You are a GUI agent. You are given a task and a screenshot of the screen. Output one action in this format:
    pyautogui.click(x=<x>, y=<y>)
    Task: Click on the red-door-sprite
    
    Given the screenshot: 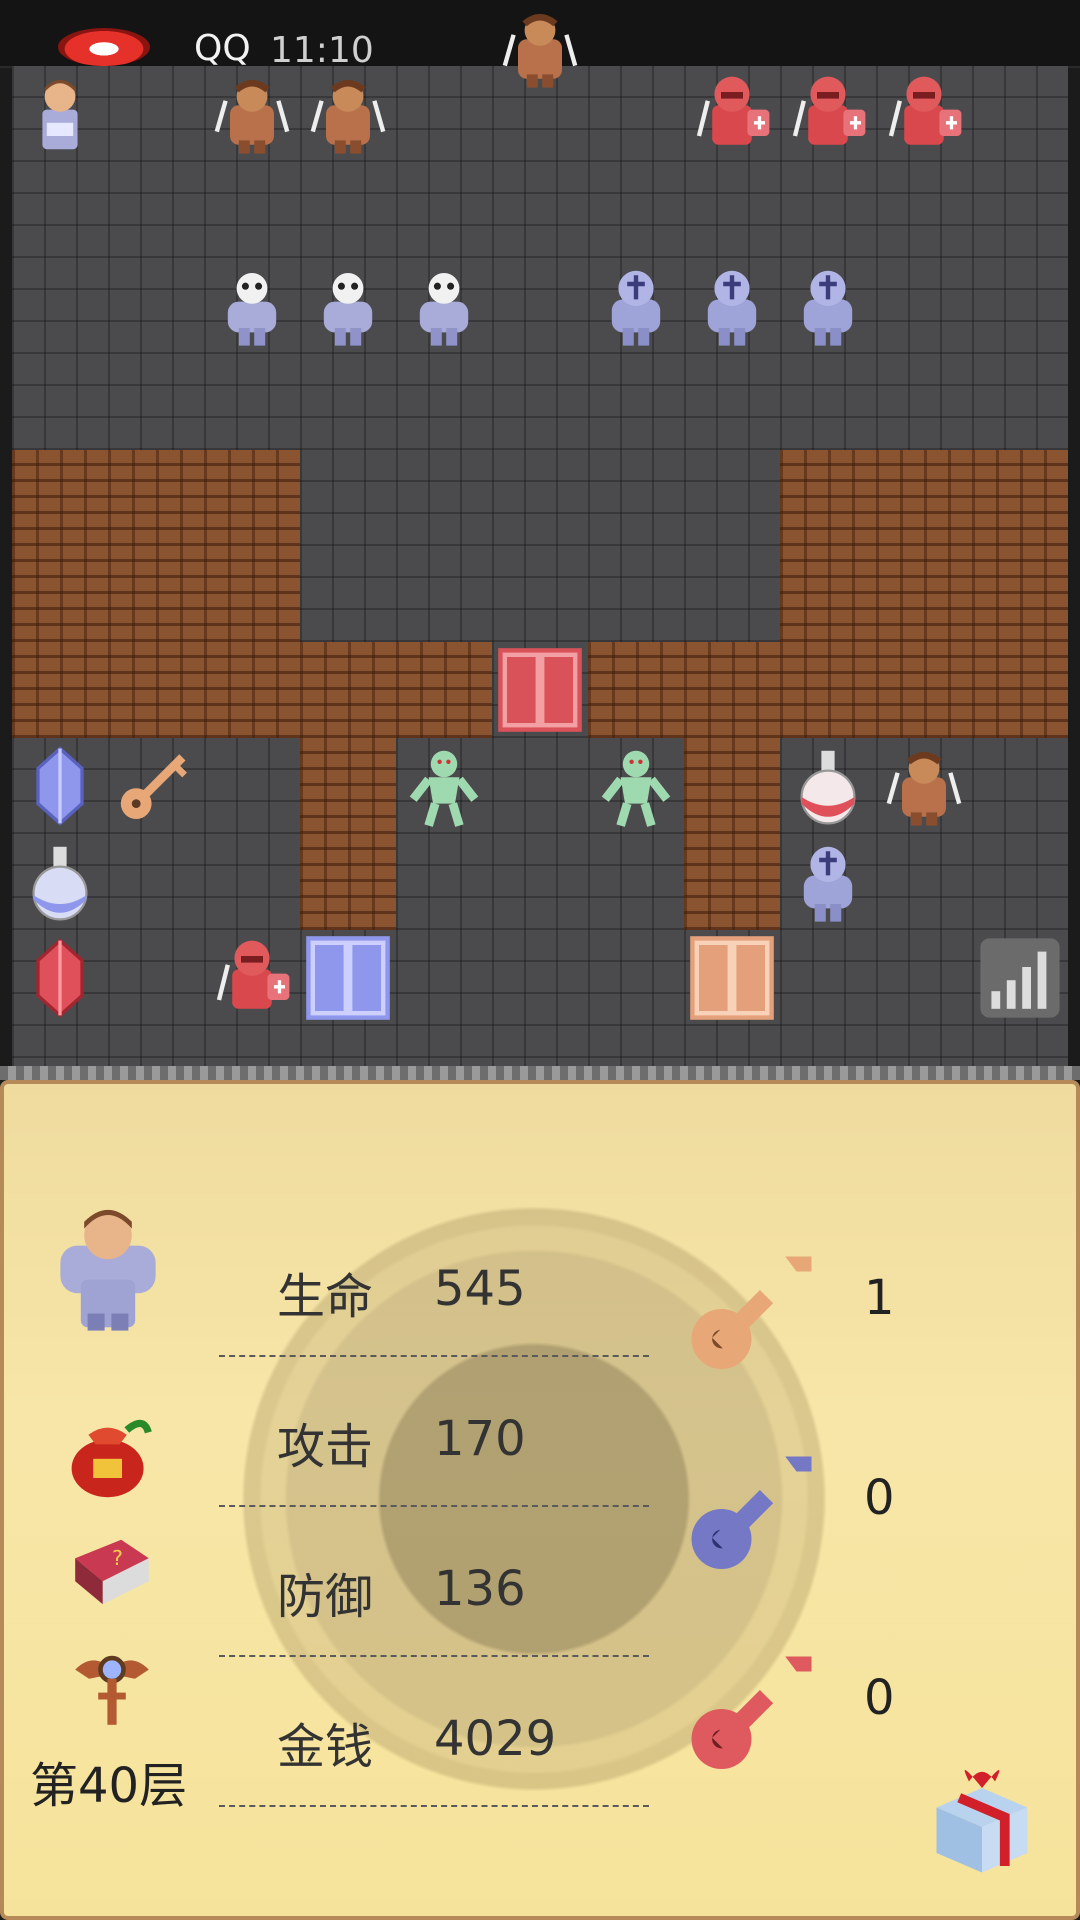 What is the action you would take?
    pyautogui.click(x=540, y=690)
    